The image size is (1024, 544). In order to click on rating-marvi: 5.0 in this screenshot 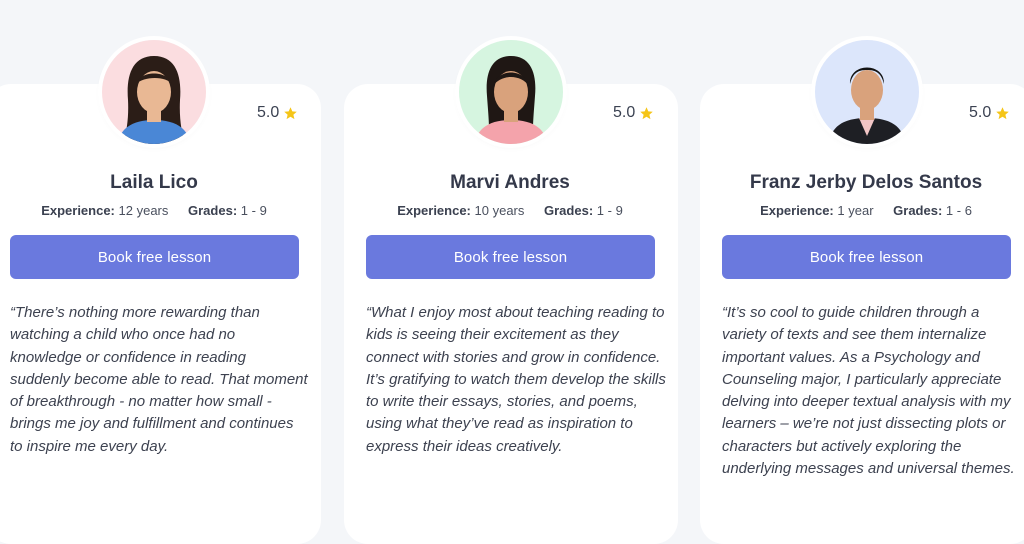, I will do `click(633, 113)`.